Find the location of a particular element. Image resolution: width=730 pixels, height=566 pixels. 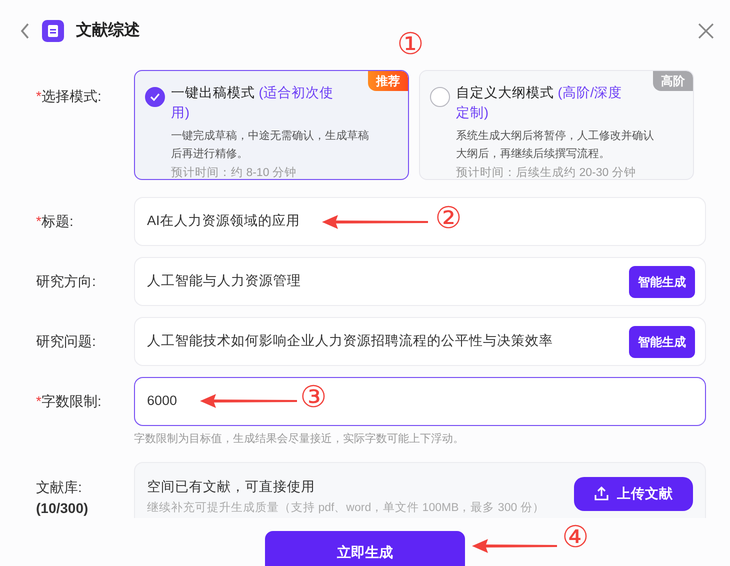

upload-button: 上传文献 is located at coordinates (633, 493).